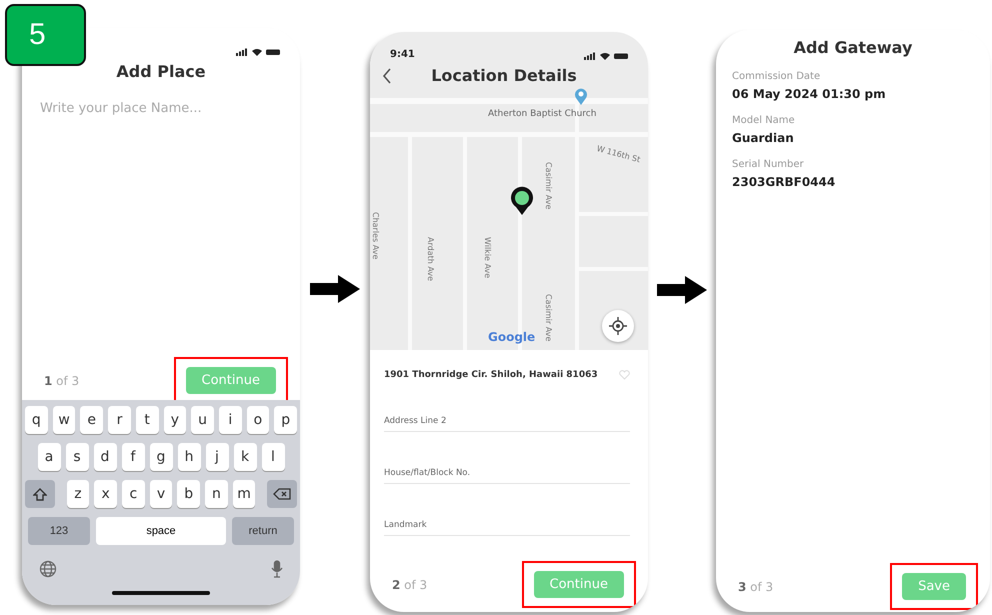 The image size is (992, 615). Describe the element at coordinates (49, 457) in the screenshot. I see `keyboard-key: a` at that location.